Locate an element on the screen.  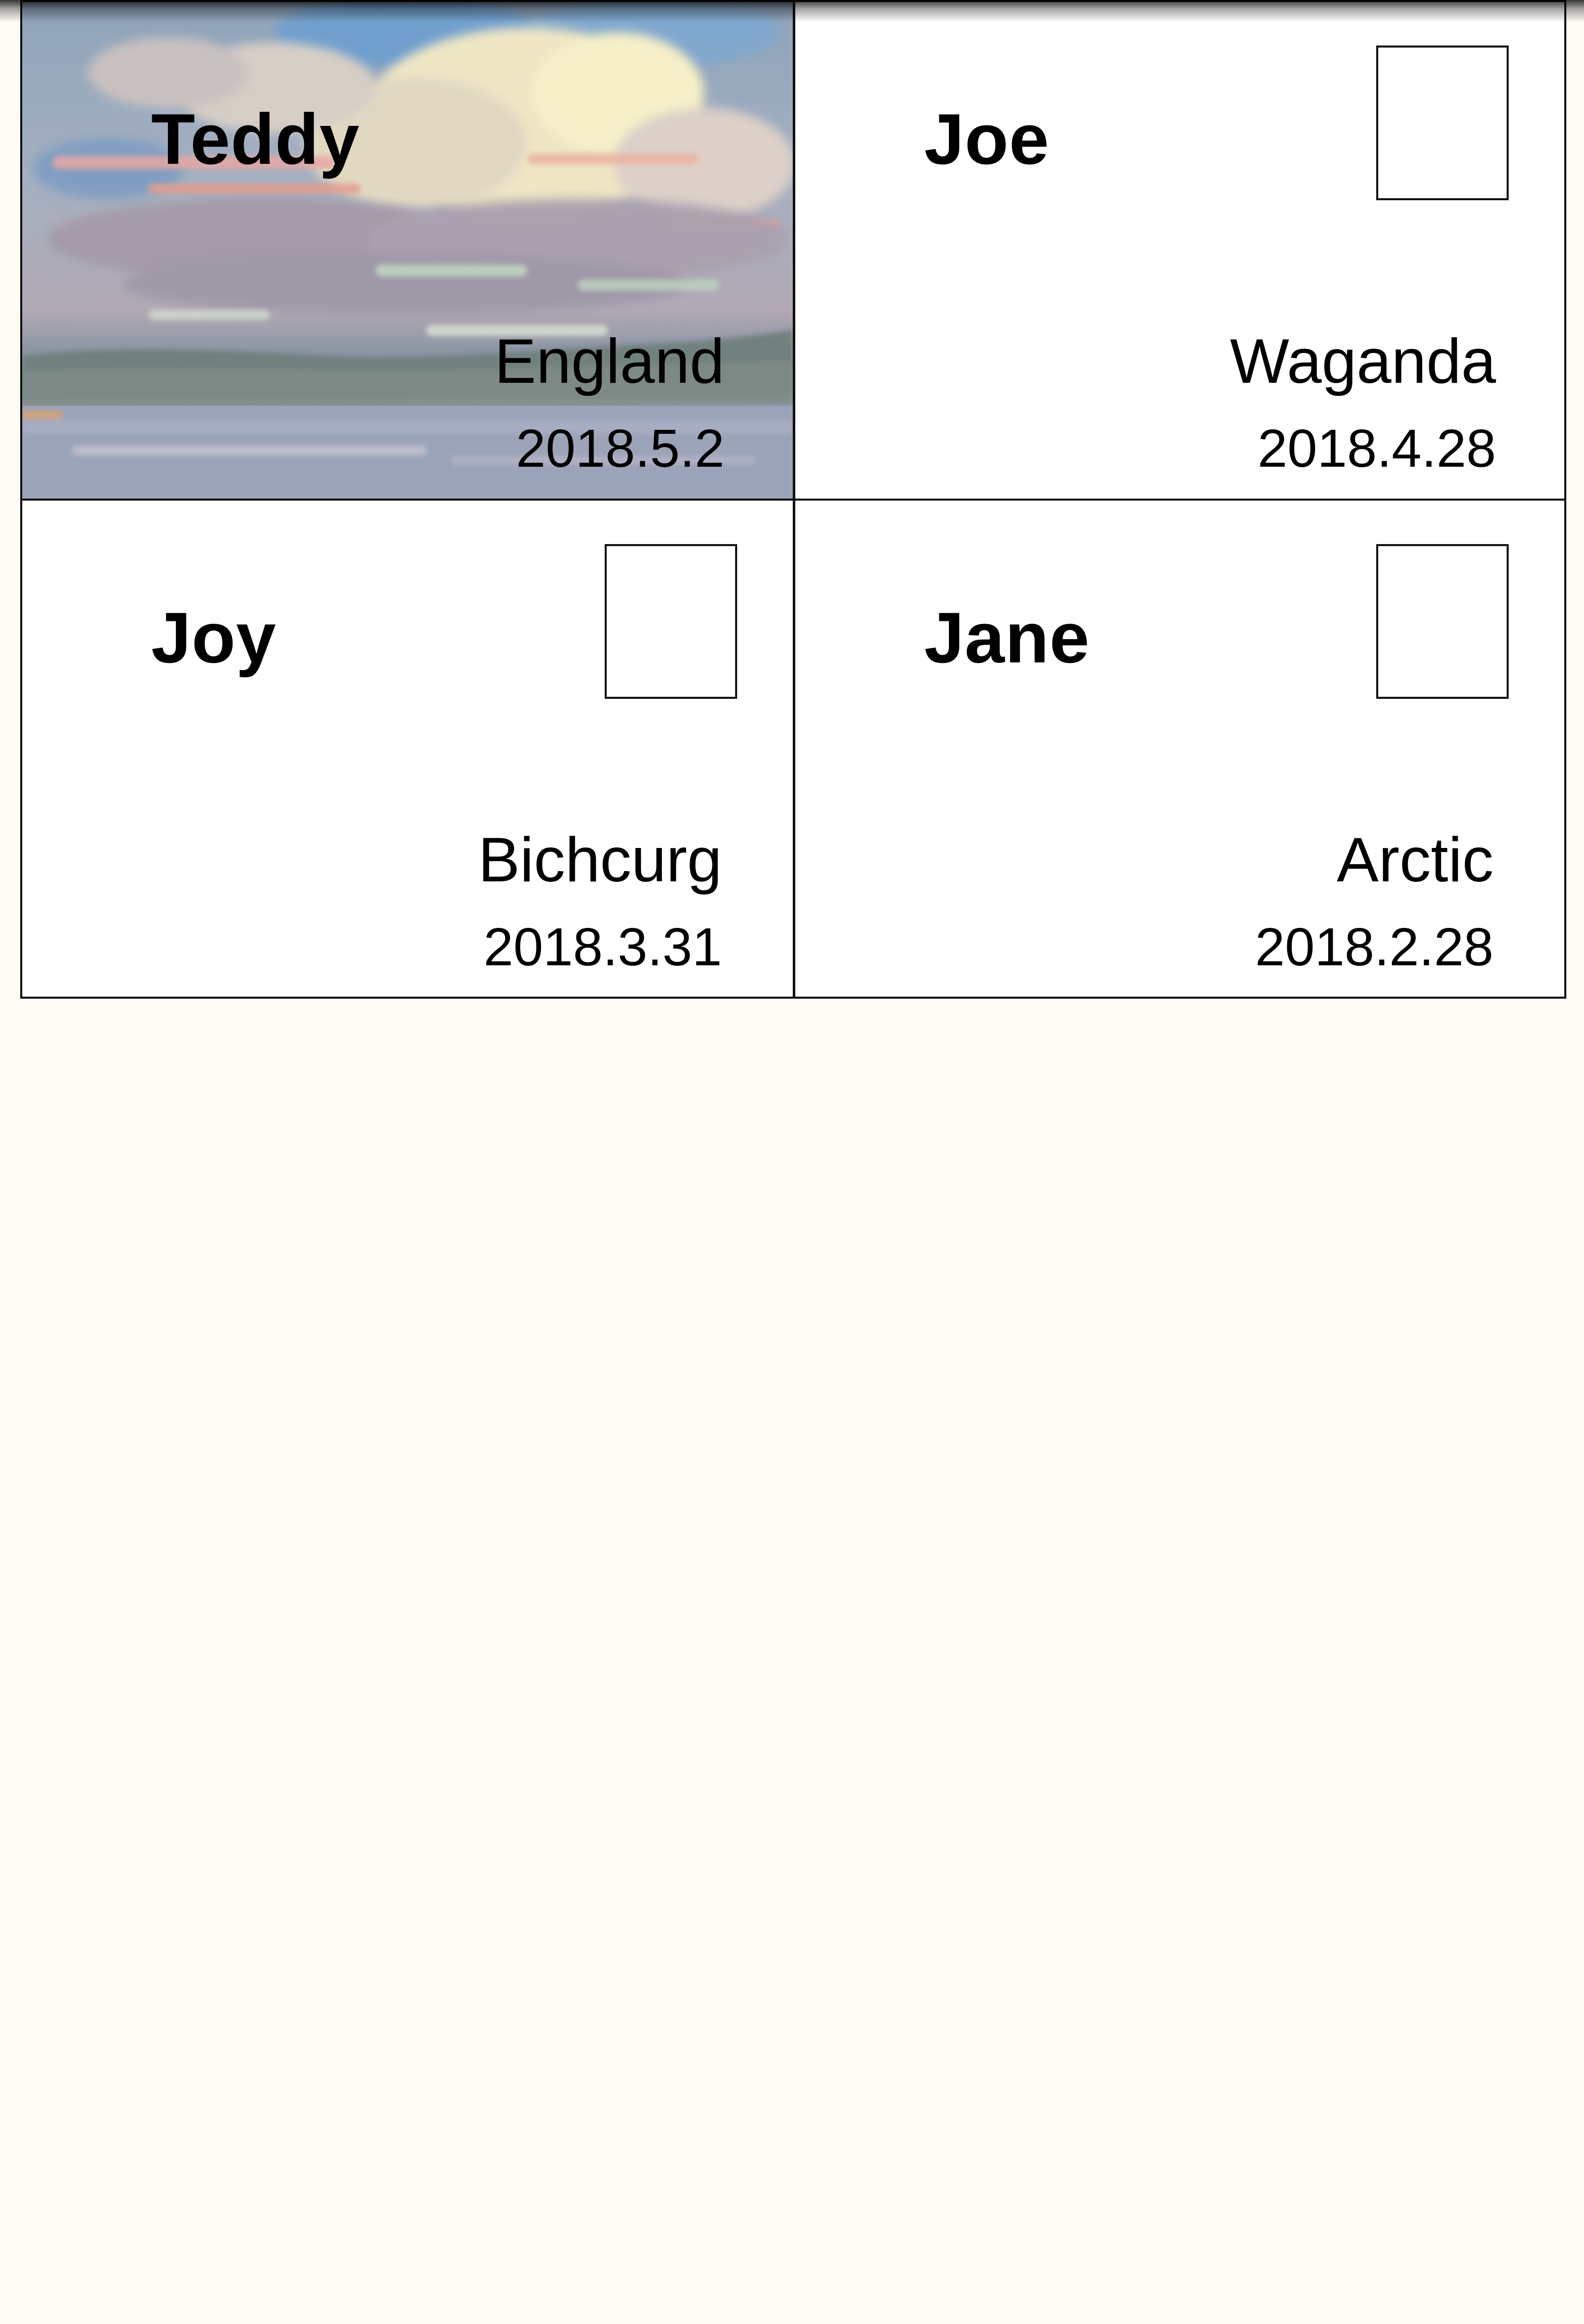
card-date: 2018.3.31 is located at coordinates (602, 947).